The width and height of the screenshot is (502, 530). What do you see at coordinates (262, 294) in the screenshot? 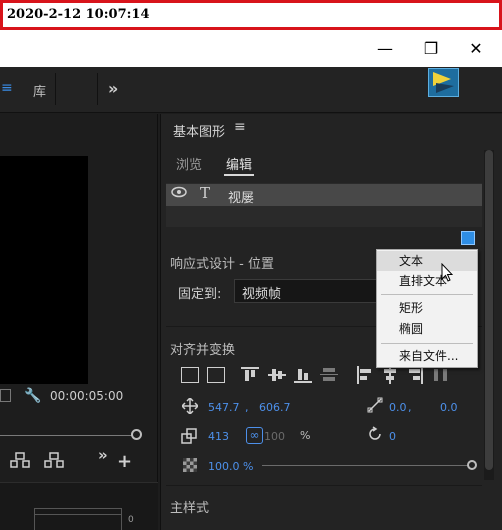
I see `pin-to-value: 视频帧` at bounding box center [262, 294].